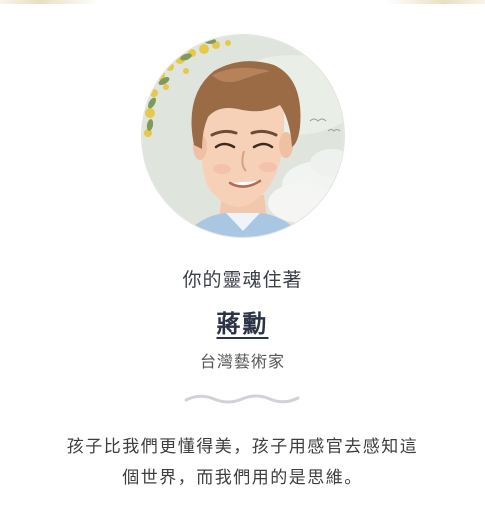  I want to click on quote-line-1: 孩子比我們更懂得美，孩子用感官去感知這, so click(242, 447).